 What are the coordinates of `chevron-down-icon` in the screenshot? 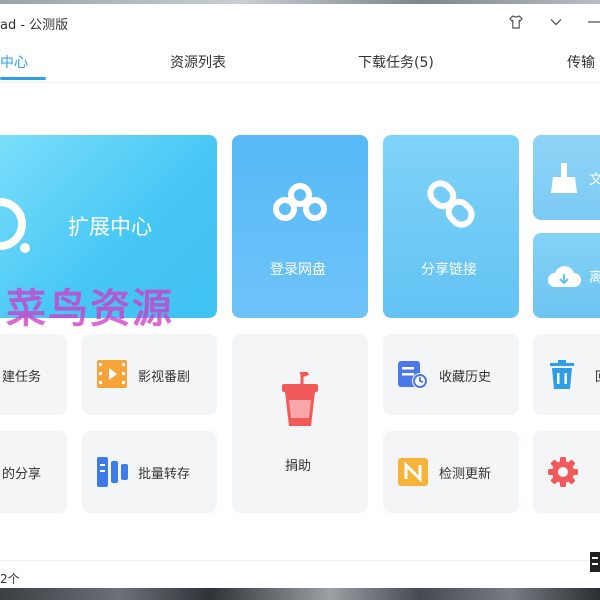 It's located at (556, 22).